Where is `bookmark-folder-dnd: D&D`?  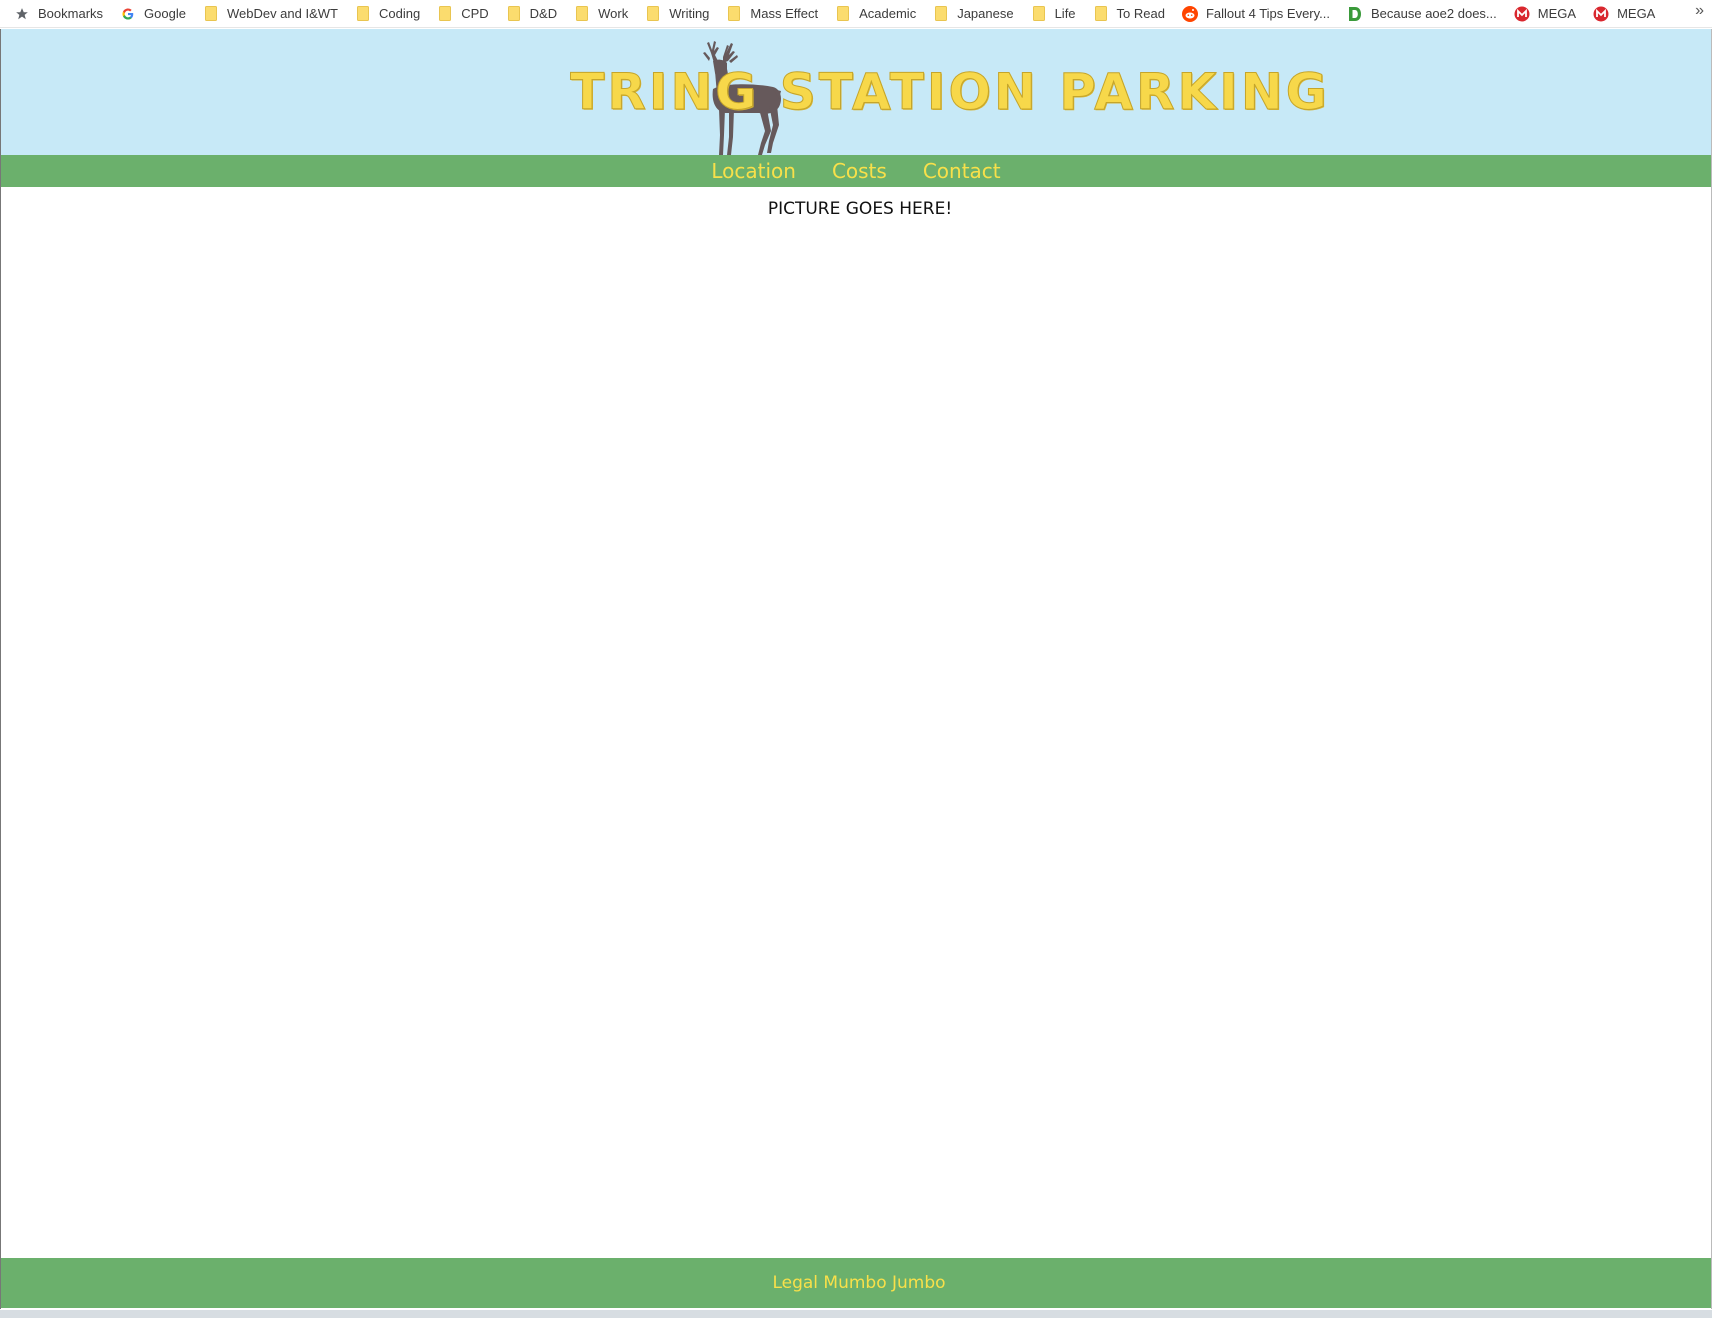 bookmark-folder-dnd: D&D is located at coordinates (531, 14).